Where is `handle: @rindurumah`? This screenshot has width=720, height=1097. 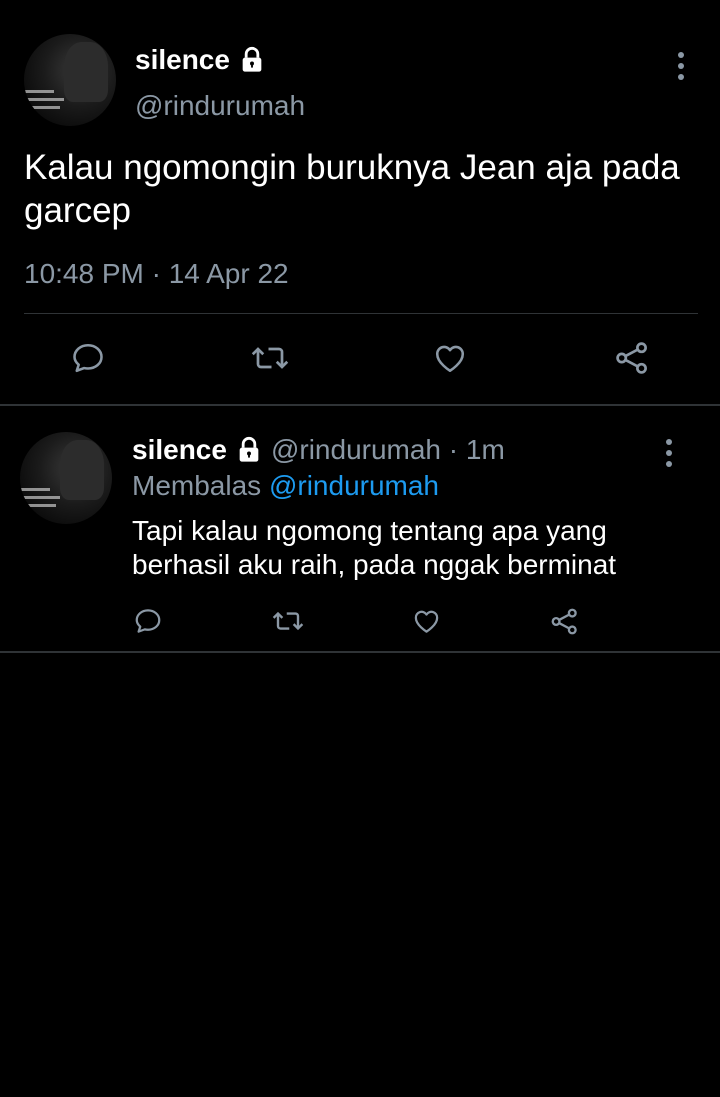
handle: @rindurumah is located at coordinates (220, 106).